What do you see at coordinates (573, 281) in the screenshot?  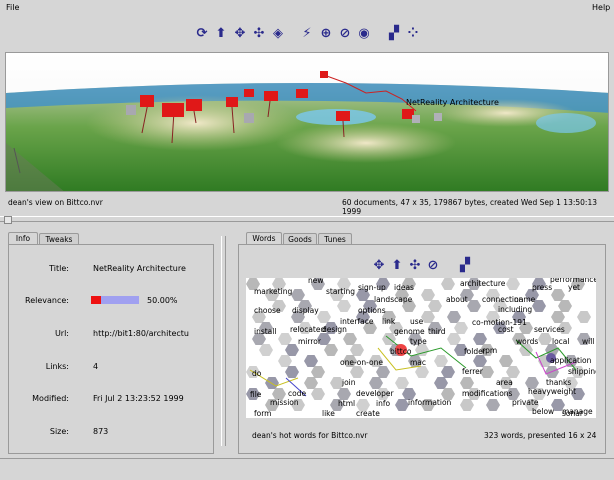 I see `word-label: performance` at bounding box center [573, 281].